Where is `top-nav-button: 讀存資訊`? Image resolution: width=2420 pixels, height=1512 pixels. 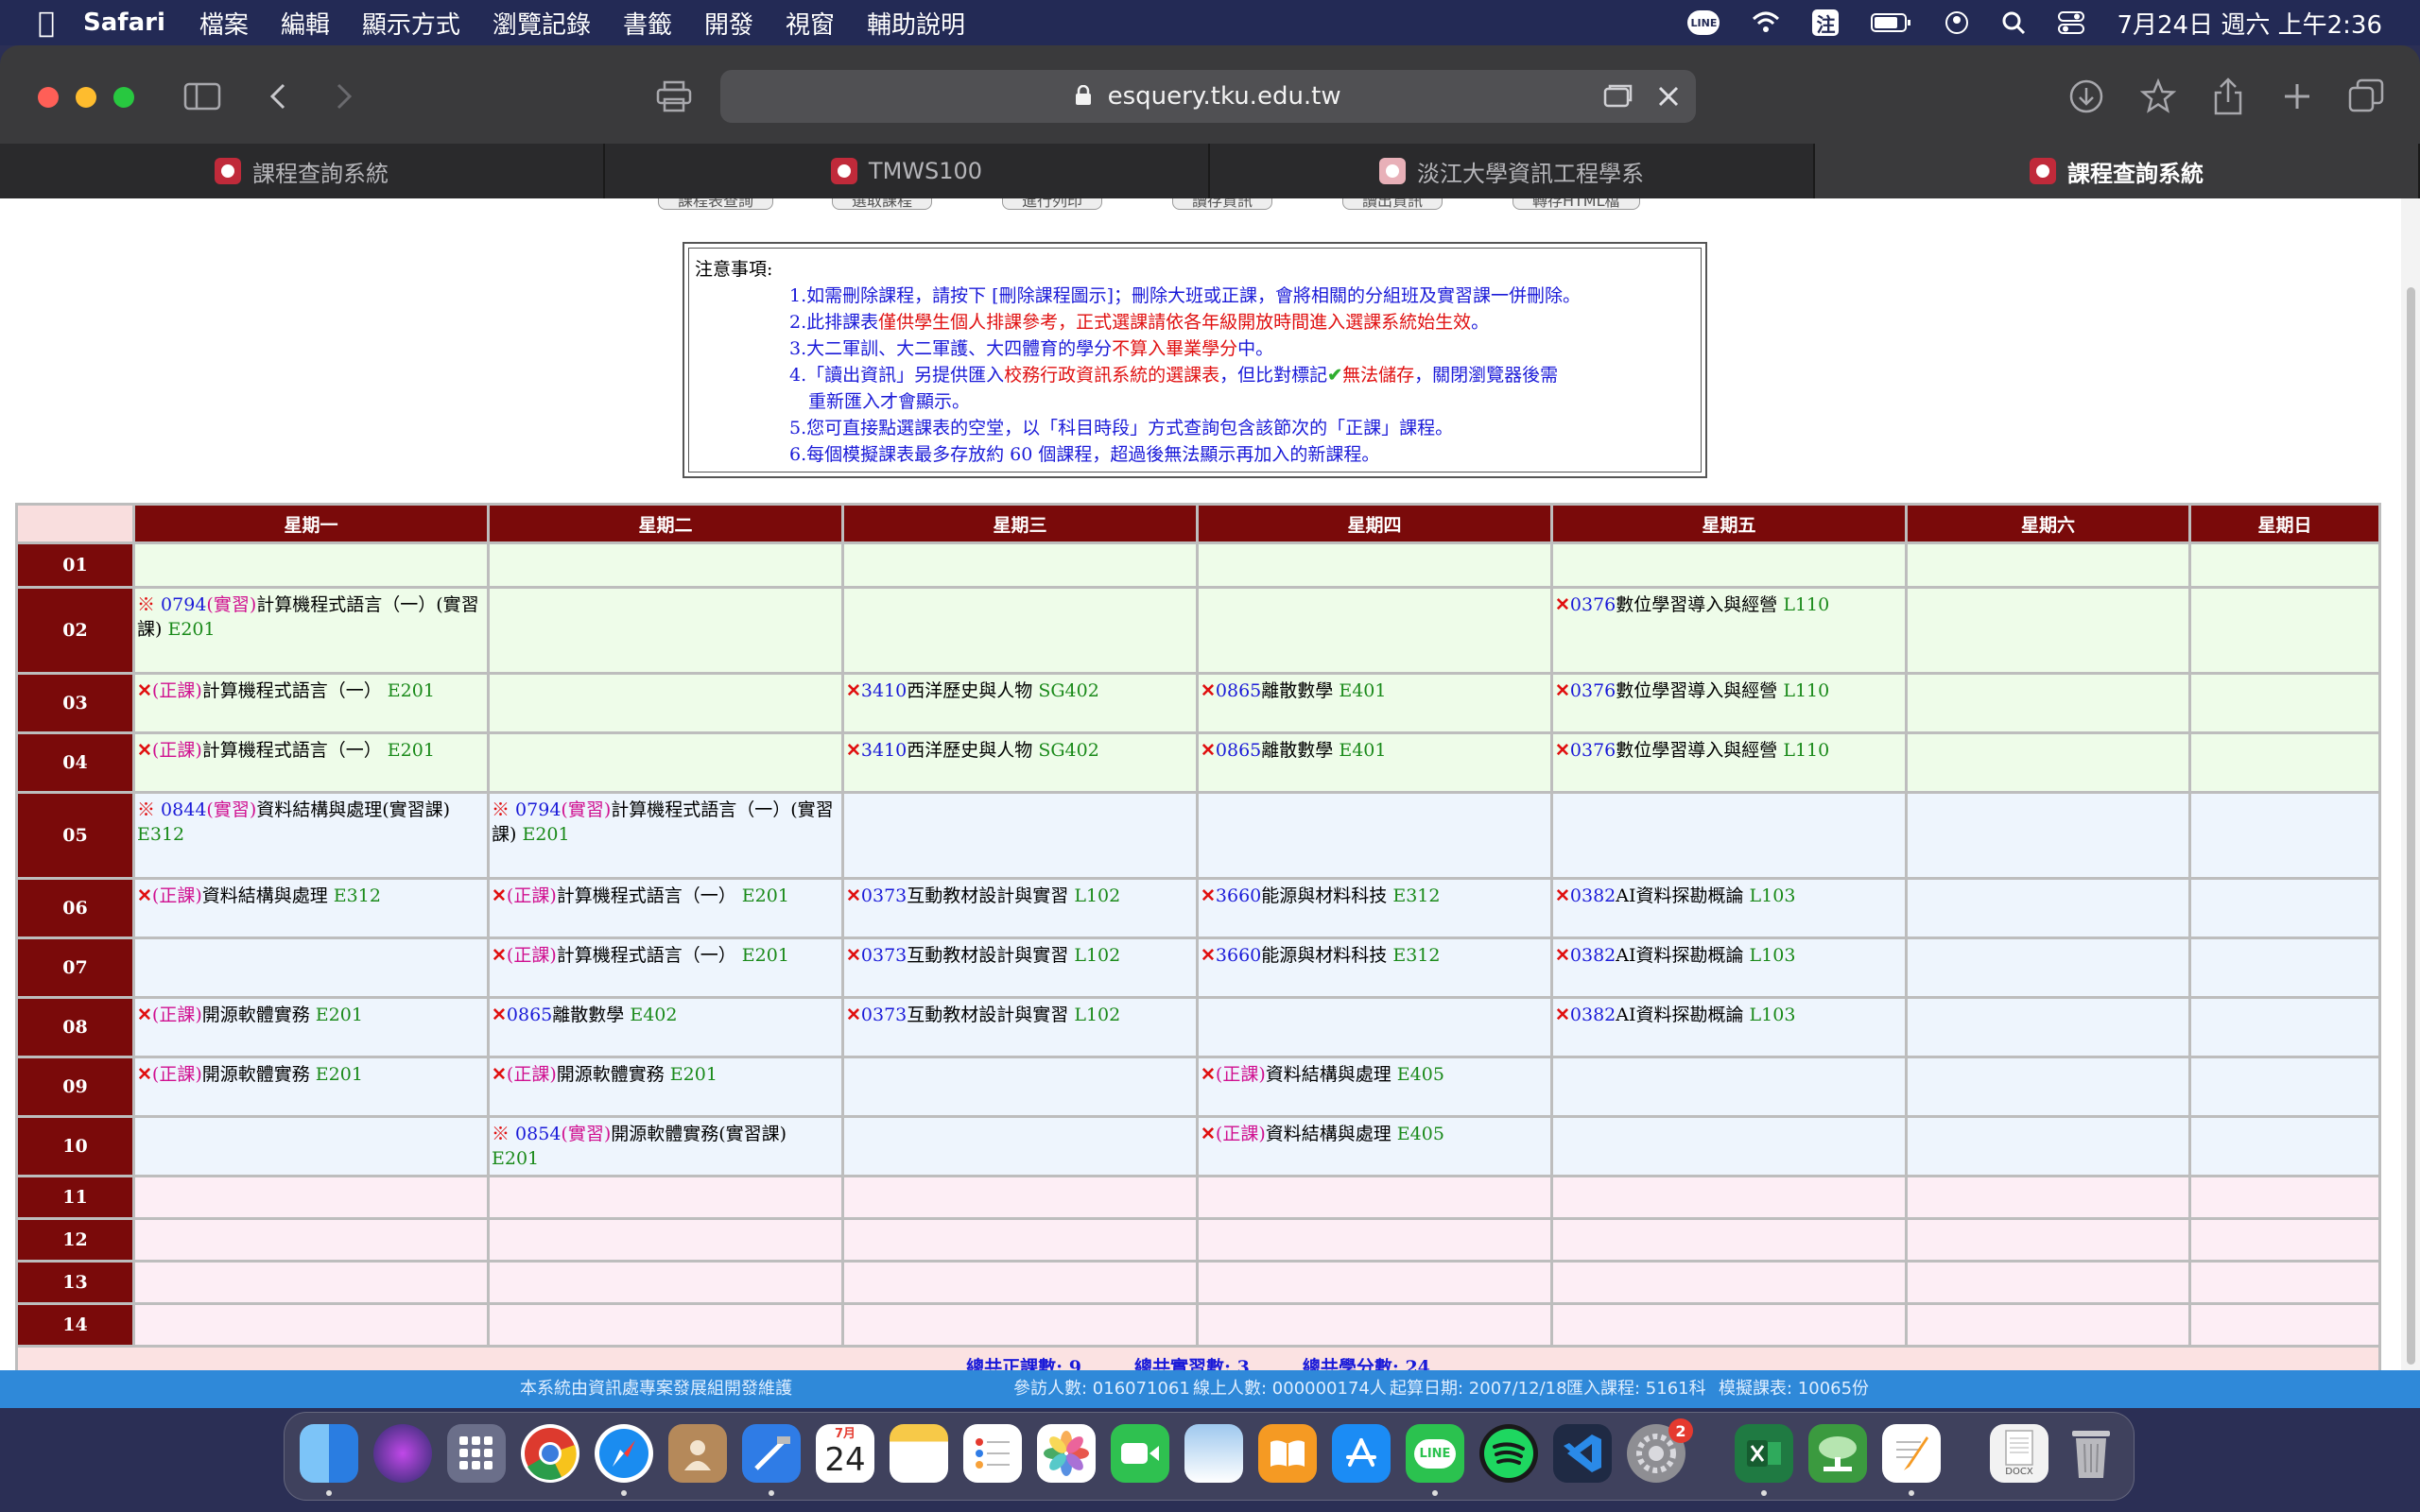
top-nav-button: 讀存資訊 is located at coordinates (1222, 204).